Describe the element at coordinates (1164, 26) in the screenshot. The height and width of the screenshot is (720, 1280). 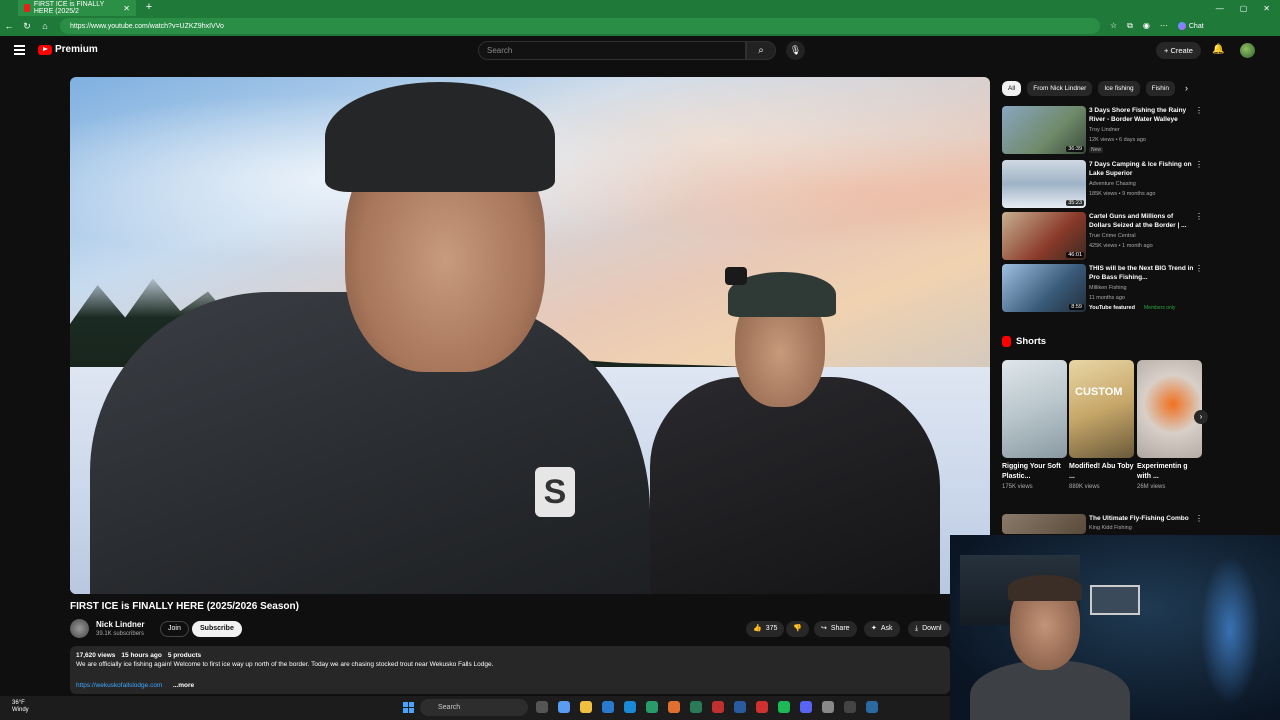
I see `menu-icon: ⋯` at that location.